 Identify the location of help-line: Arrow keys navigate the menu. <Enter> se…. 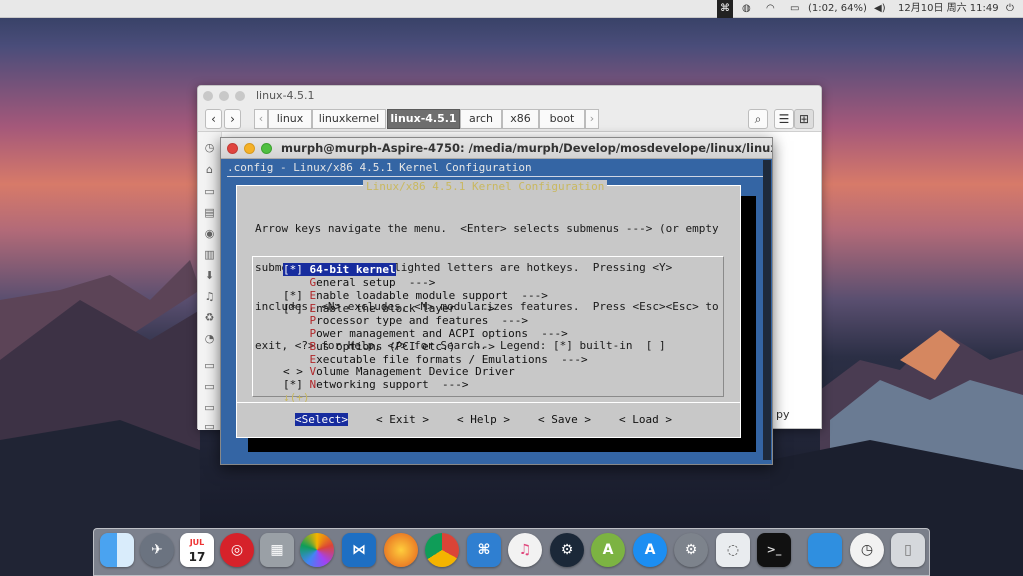
(487, 228).